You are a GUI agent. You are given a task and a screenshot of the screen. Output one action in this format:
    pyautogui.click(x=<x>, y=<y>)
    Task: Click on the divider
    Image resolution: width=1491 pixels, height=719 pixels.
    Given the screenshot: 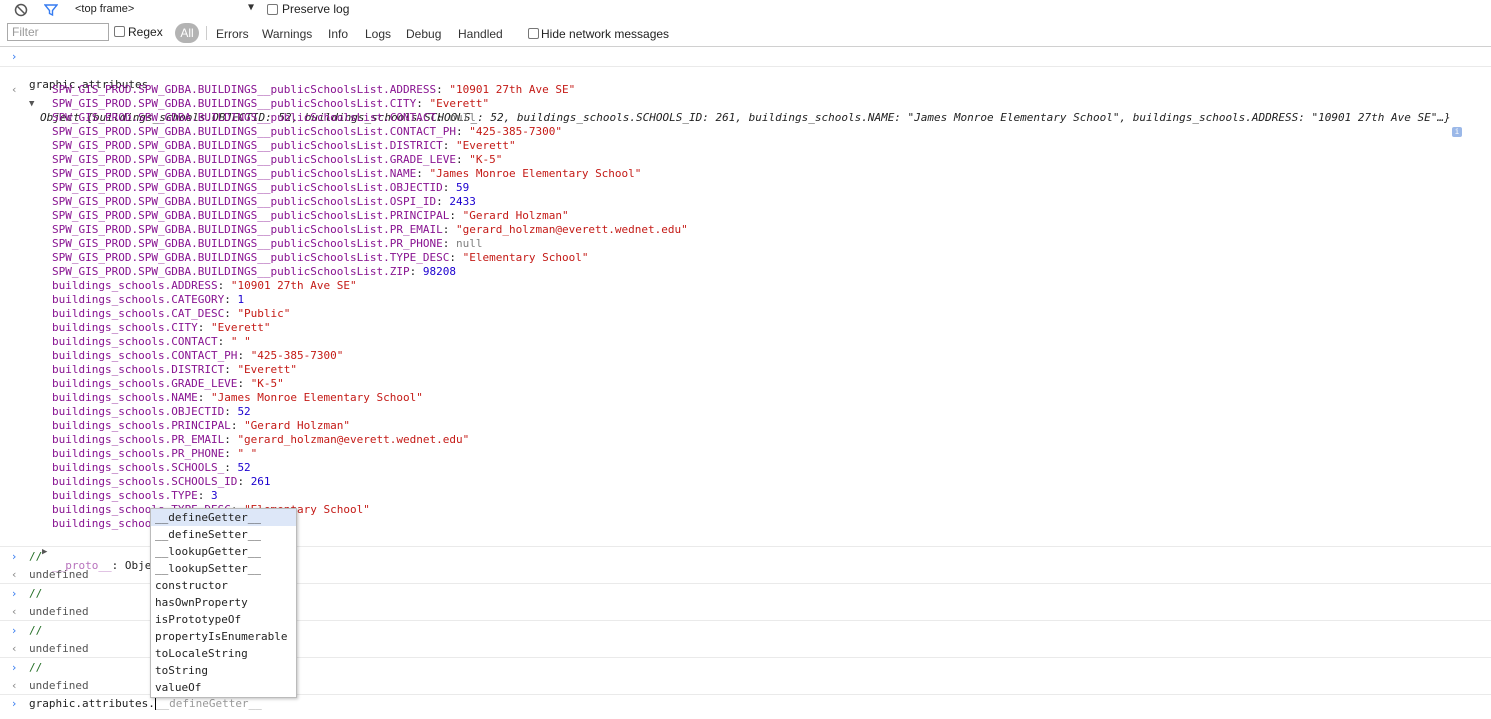 What is the action you would take?
    pyautogui.click(x=206, y=33)
    